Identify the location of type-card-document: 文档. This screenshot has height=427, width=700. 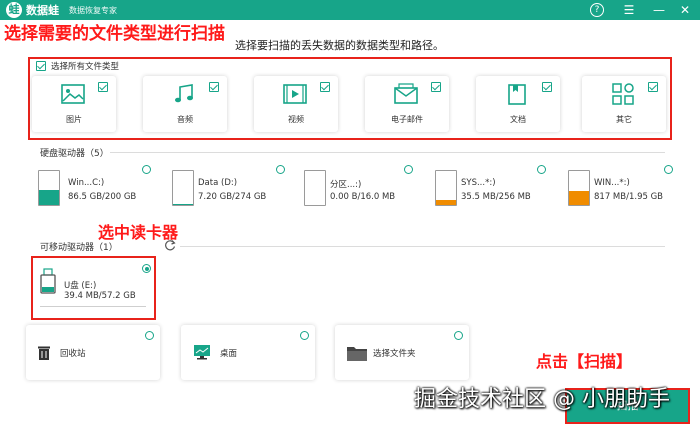
(518, 104).